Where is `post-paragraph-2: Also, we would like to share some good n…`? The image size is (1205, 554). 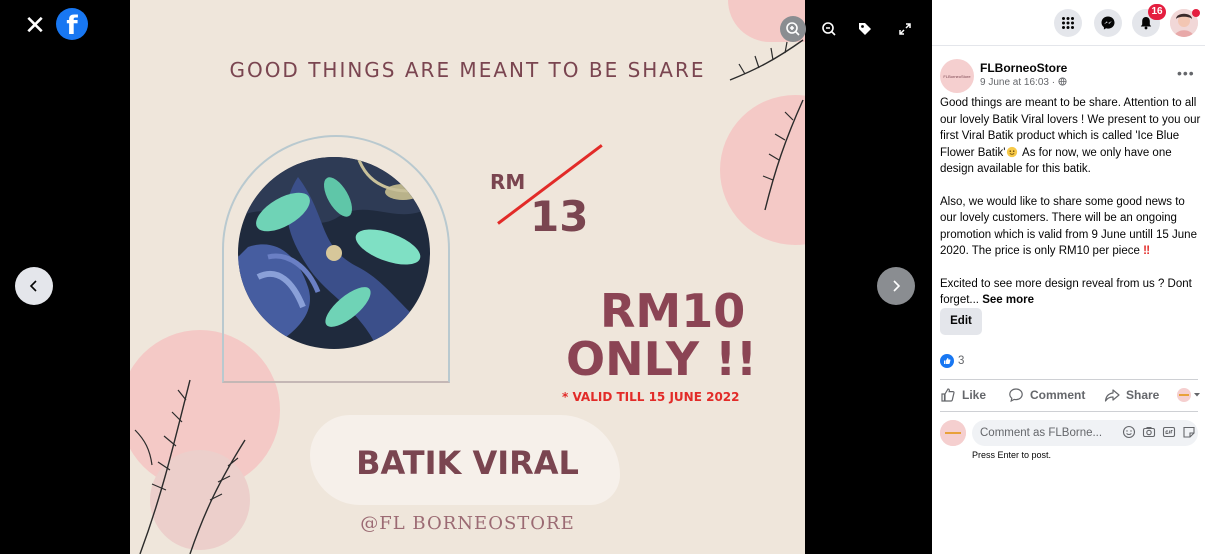
post-paragraph-2: Also, we would like to share some good n… is located at coordinates (1071, 227).